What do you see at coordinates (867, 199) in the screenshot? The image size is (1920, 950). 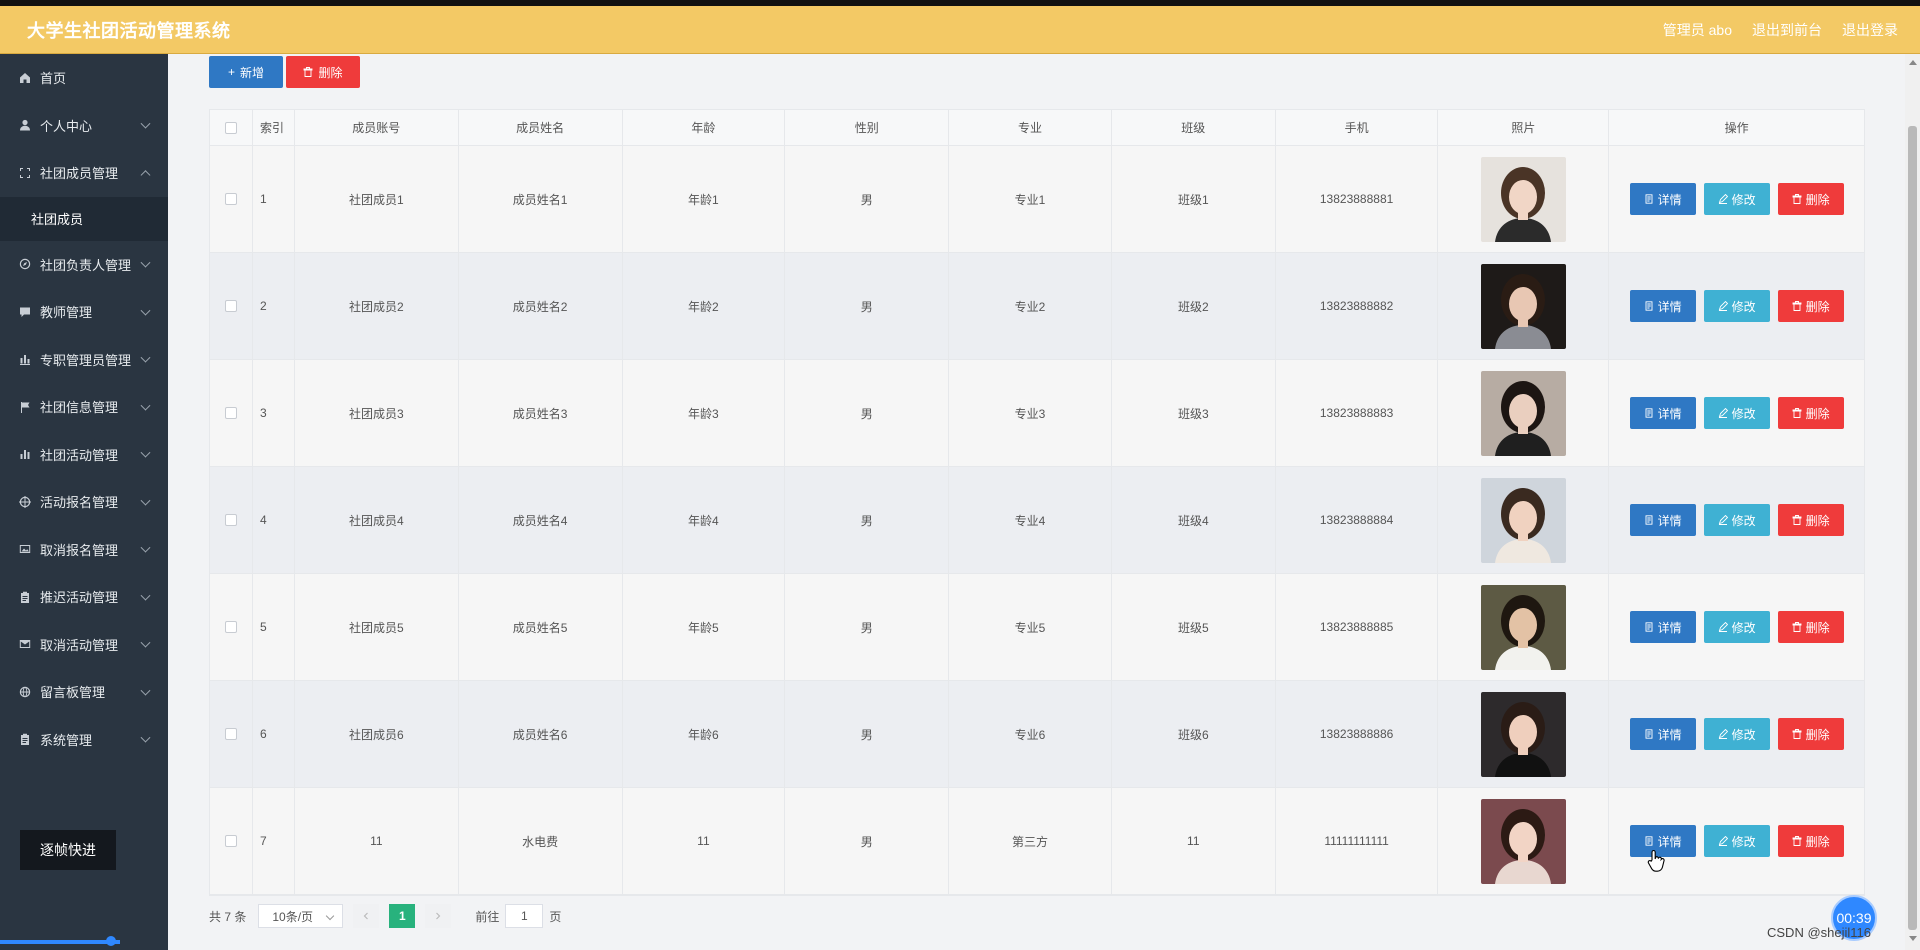 I see `cell-gender: 男` at bounding box center [867, 199].